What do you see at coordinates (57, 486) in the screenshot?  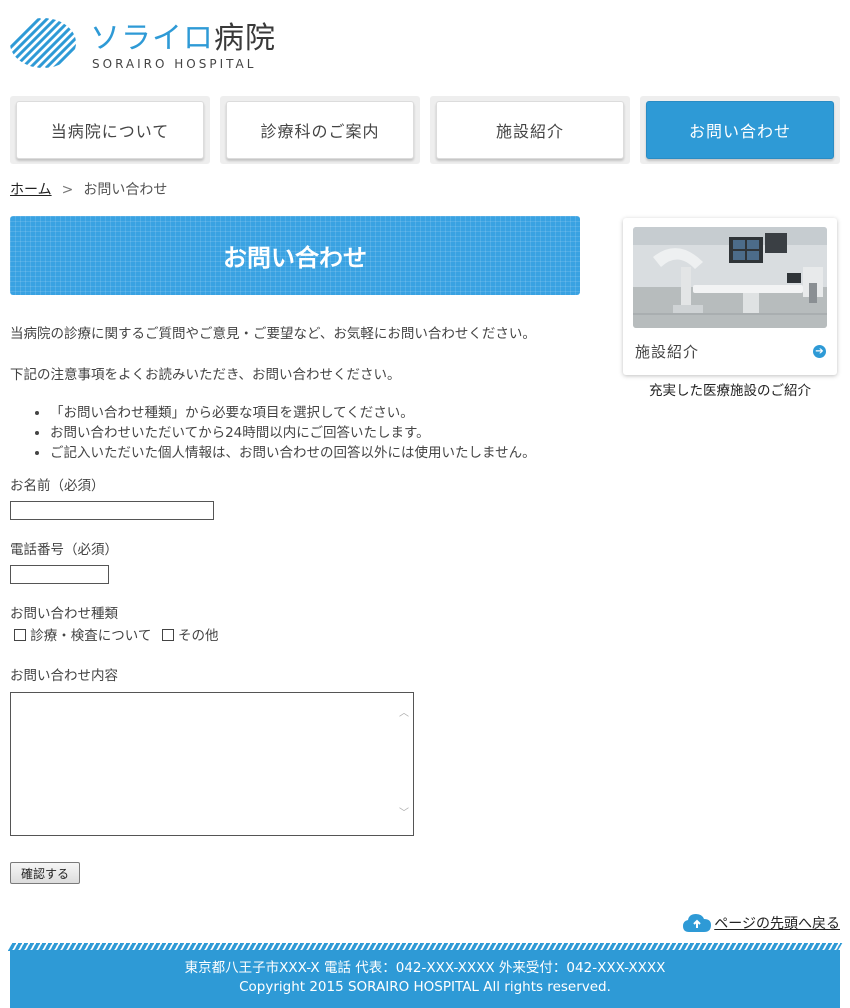 I see `name-label: お名前（必須）` at bounding box center [57, 486].